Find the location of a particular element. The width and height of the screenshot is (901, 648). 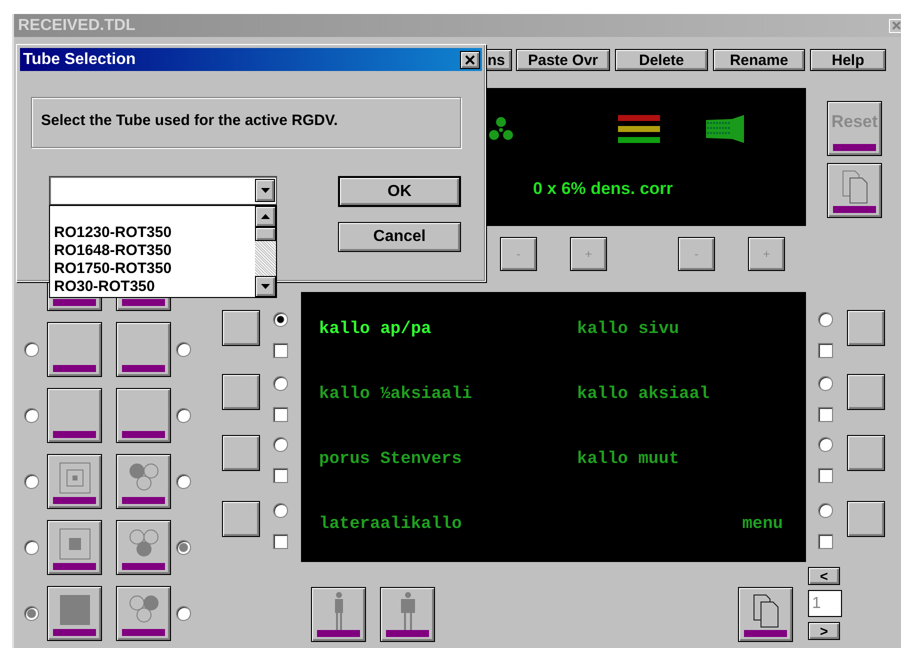

program-item: kallo ½aksiaali is located at coordinates (395, 394).